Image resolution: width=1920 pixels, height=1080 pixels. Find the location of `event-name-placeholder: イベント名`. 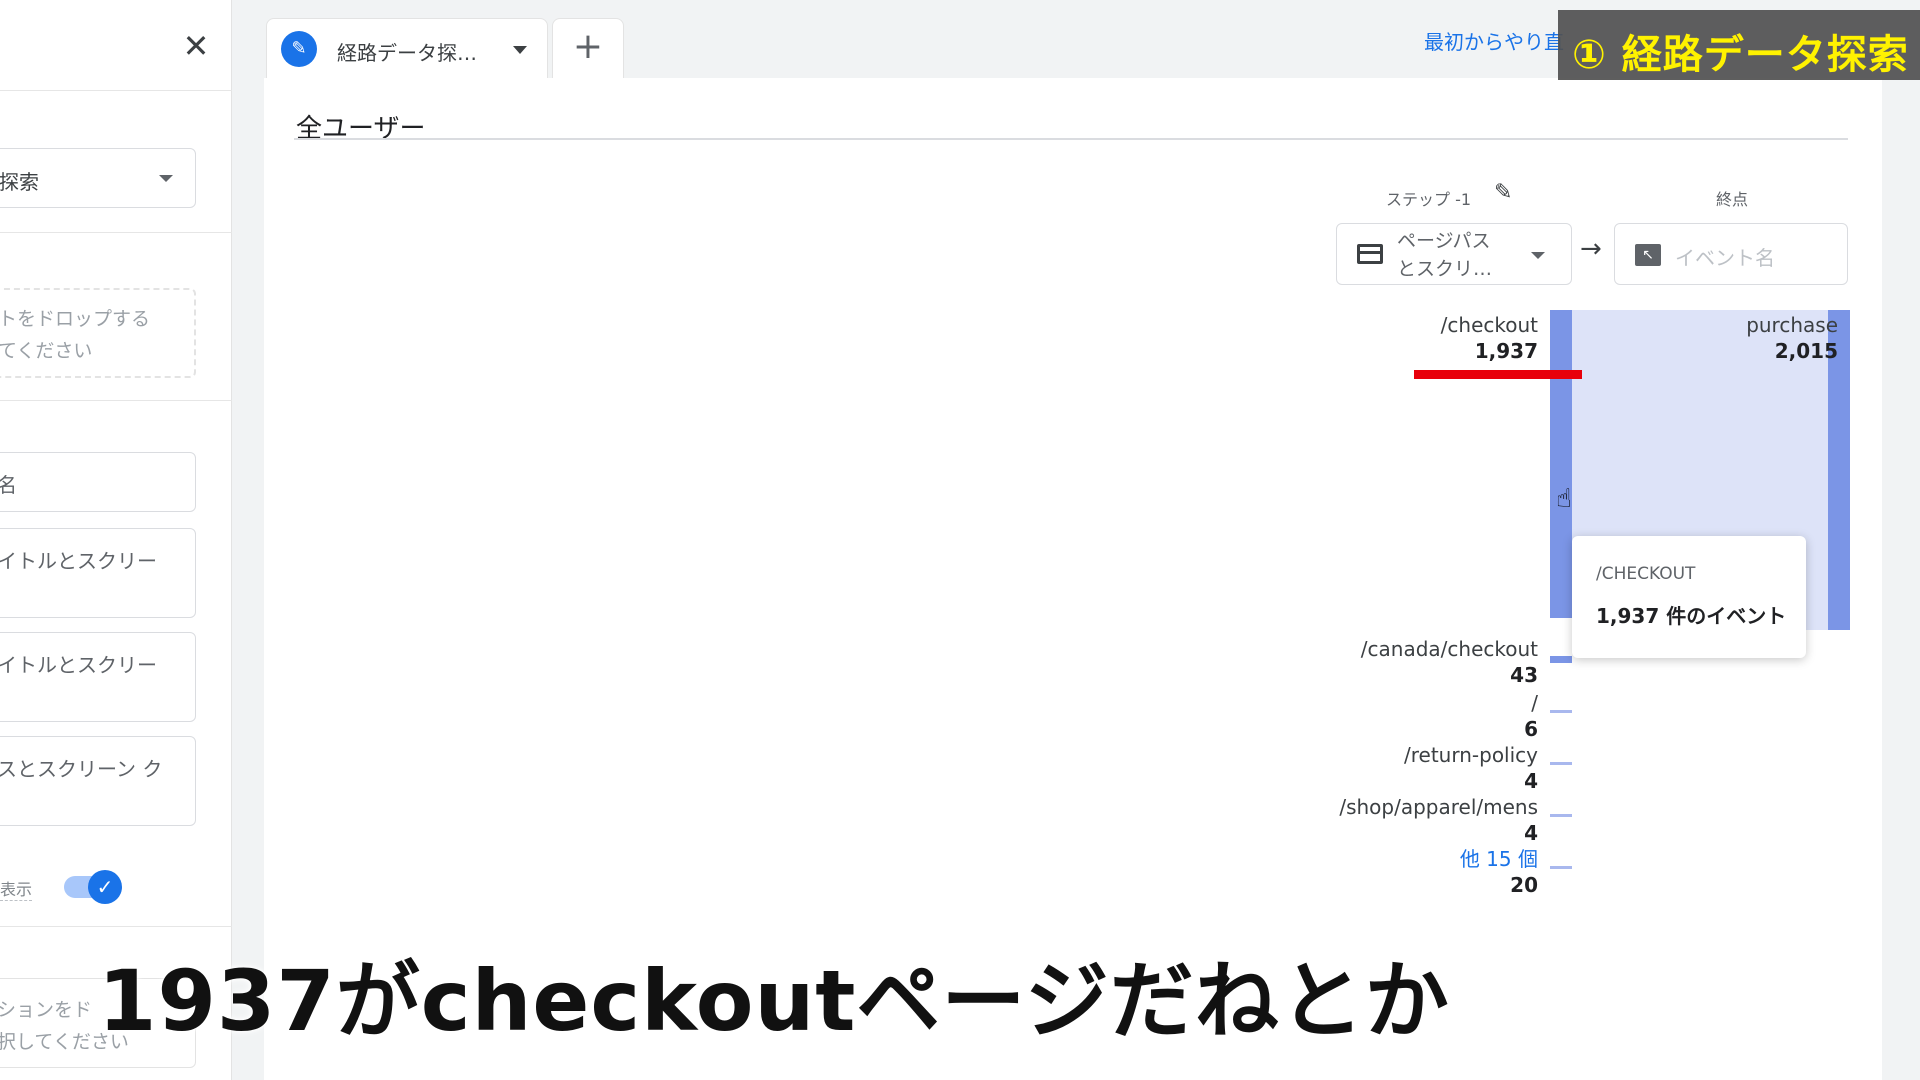

event-name-placeholder: イベント名 is located at coordinates (1725, 258).